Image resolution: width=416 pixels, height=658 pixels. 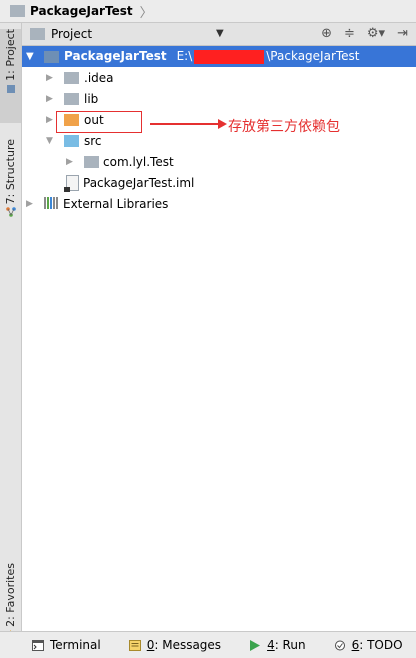 What do you see at coordinates (10, 172) in the screenshot?
I see `tab-structure-label: 7: Structure` at bounding box center [10, 172].